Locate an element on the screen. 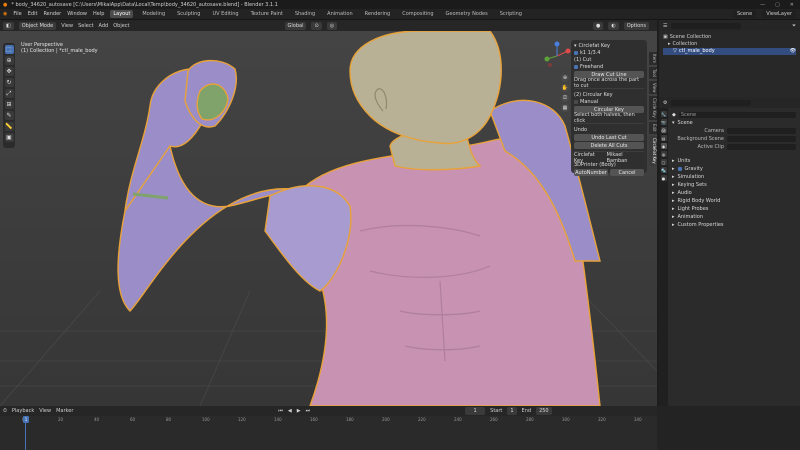 This screenshot has width=800, height=450. workspace-tab-modeling: Modeling is located at coordinates (153, 14).